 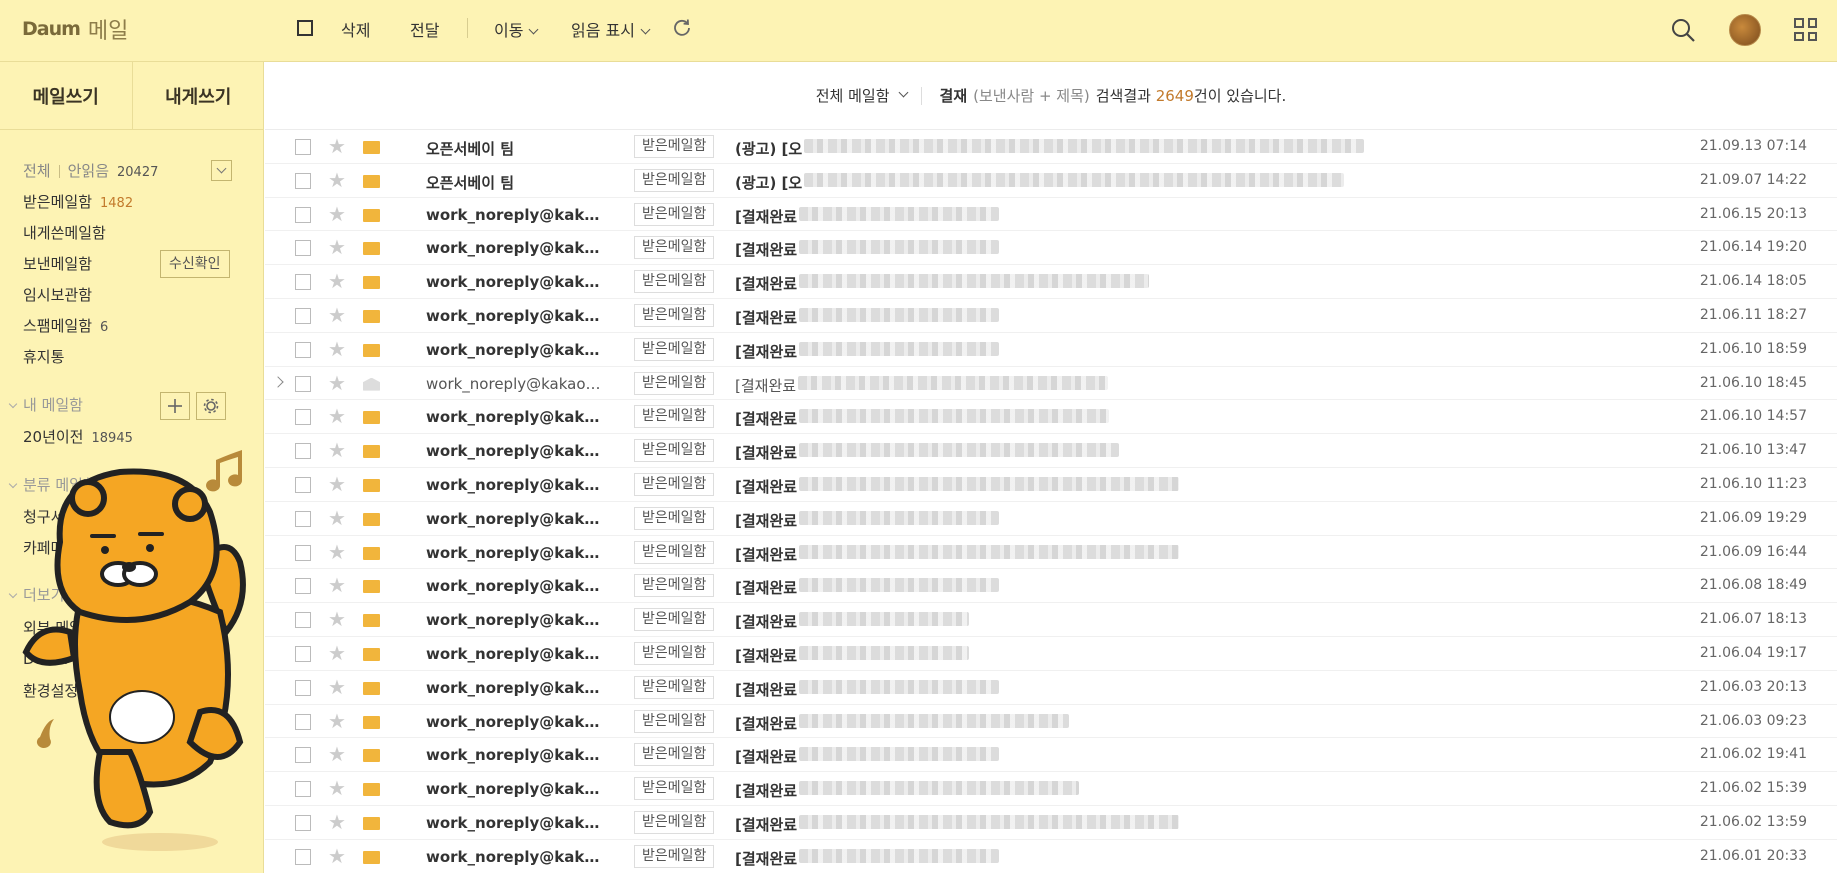 What do you see at coordinates (65, 325) in the screenshot?
I see `sidebar-item-spam: 스팸메일함 6` at bounding box center [65, 325].